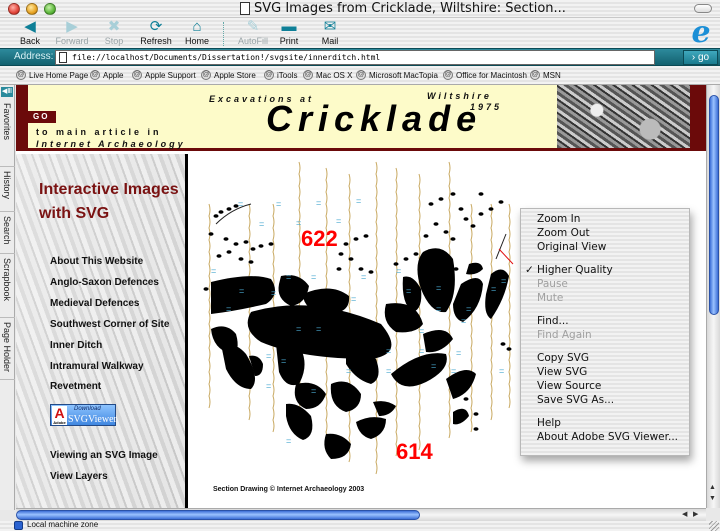 The width and height of the screenshot is (720, 531). What do you see at coordinates (605, 270) in the screenshot?
I see `menu-item-higher-quality: ✓ Higher Quality` at bounding box center [605, 270].